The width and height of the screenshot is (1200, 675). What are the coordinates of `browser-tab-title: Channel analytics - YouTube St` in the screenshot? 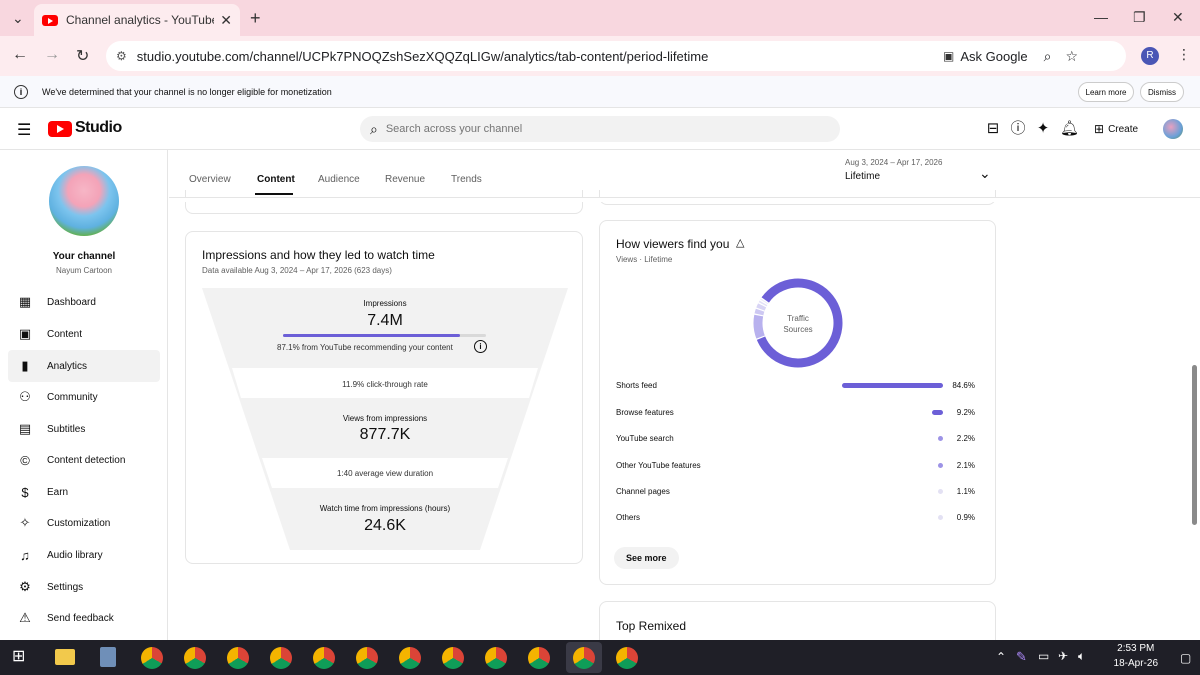 It's located at (140, 20).